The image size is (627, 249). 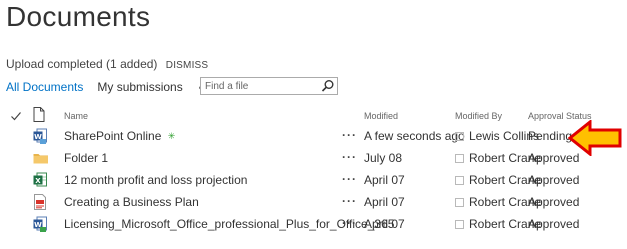 I want to click on file-name: Creating a Business Plan, so click(x=131, y=202).